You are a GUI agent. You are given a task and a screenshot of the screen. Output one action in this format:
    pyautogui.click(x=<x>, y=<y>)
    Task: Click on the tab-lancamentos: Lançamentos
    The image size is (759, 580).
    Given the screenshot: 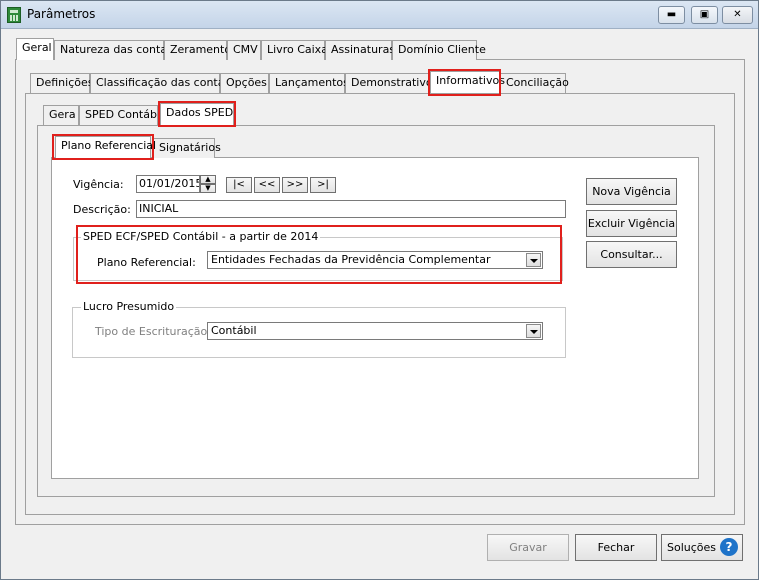 What is the action you would take?
    pyautogui.click(x=309, y=83)
    